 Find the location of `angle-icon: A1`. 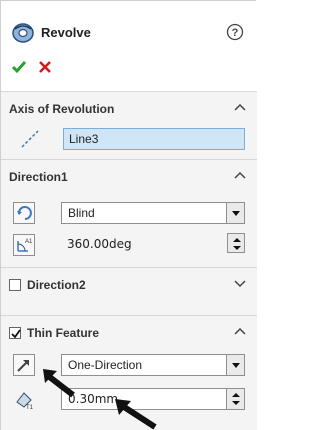

angle-icon: A1 is located at coordinates (24, 245).